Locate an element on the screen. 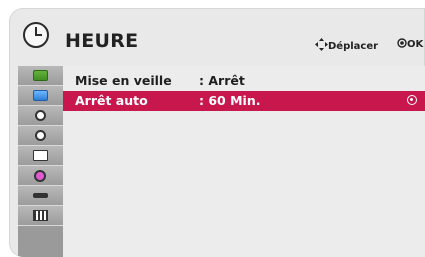 The image size is (425, 257). sidebar-item-audio is located at coordinates (40, 96).